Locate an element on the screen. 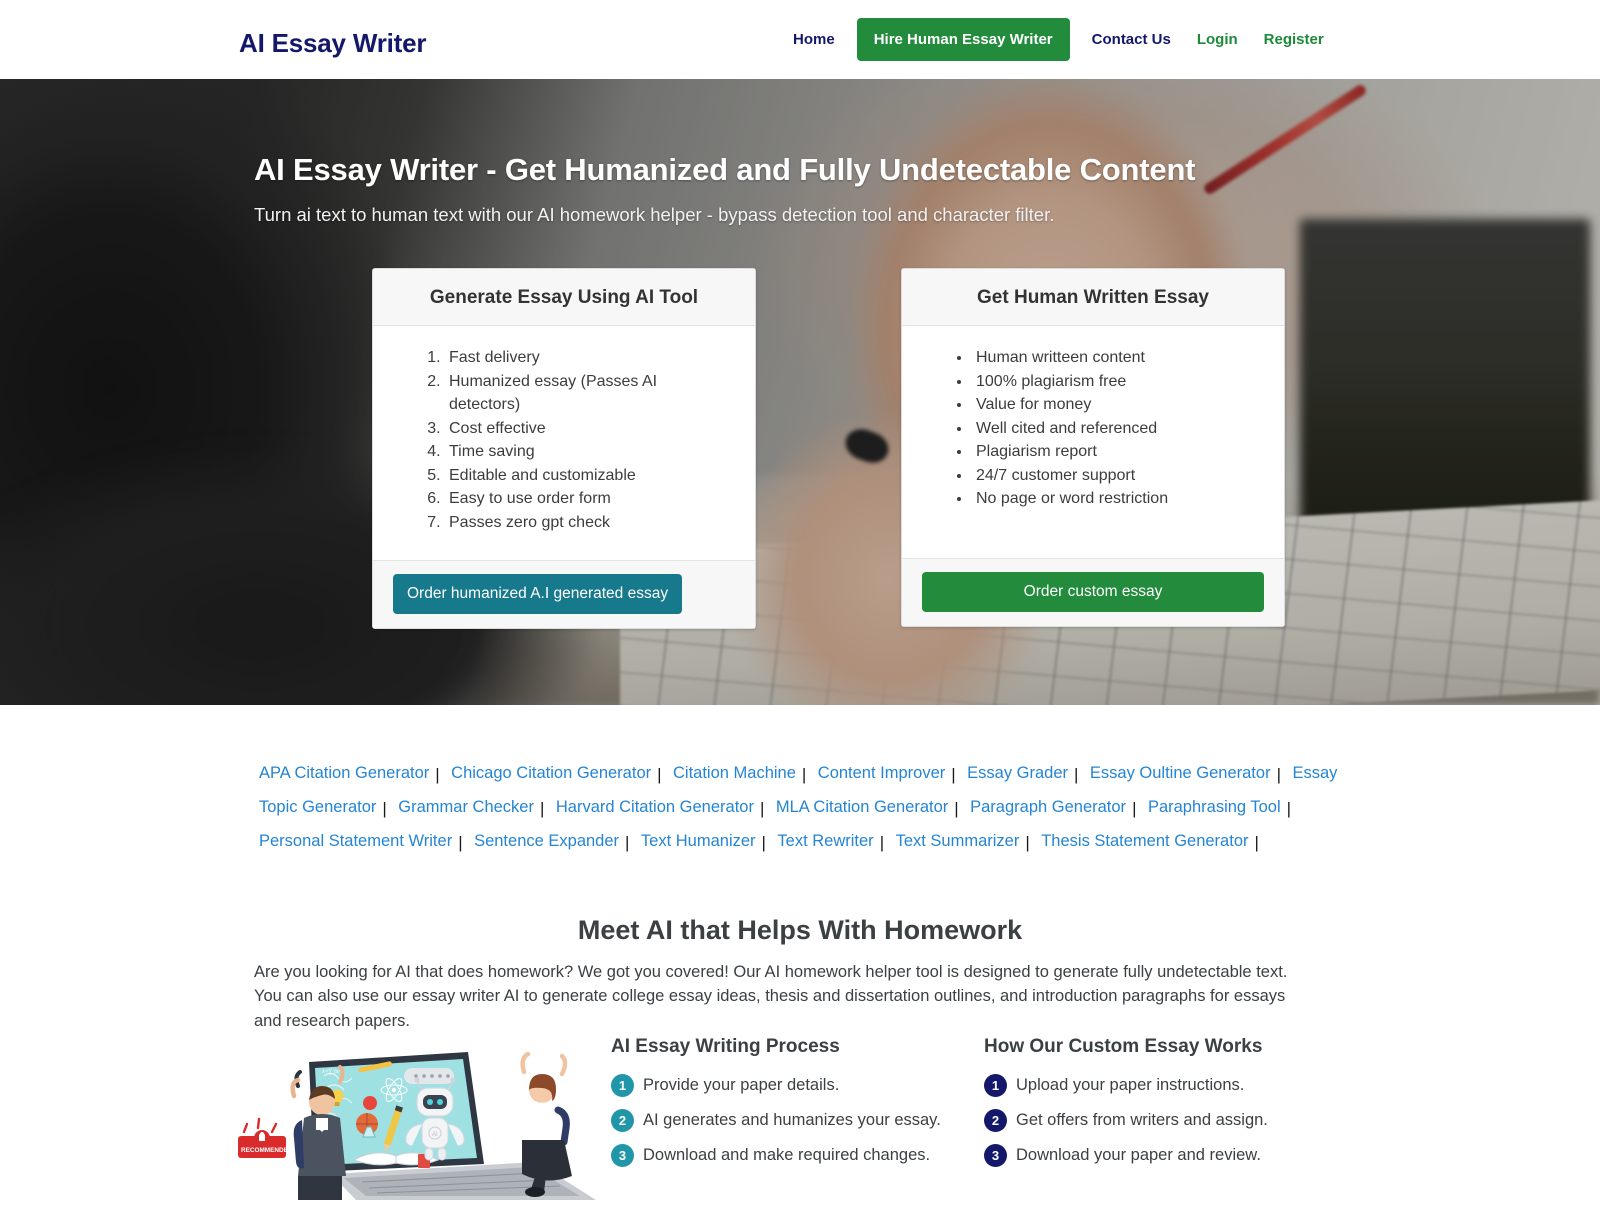  list-item: Well cited and referenced is located at coordinates (1115, 429).